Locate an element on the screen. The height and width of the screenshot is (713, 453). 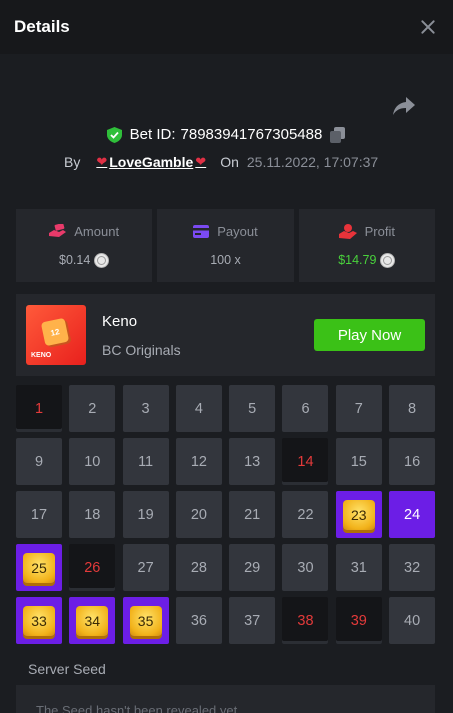
gem-icon: 33 is located at coordinates (39, 620).